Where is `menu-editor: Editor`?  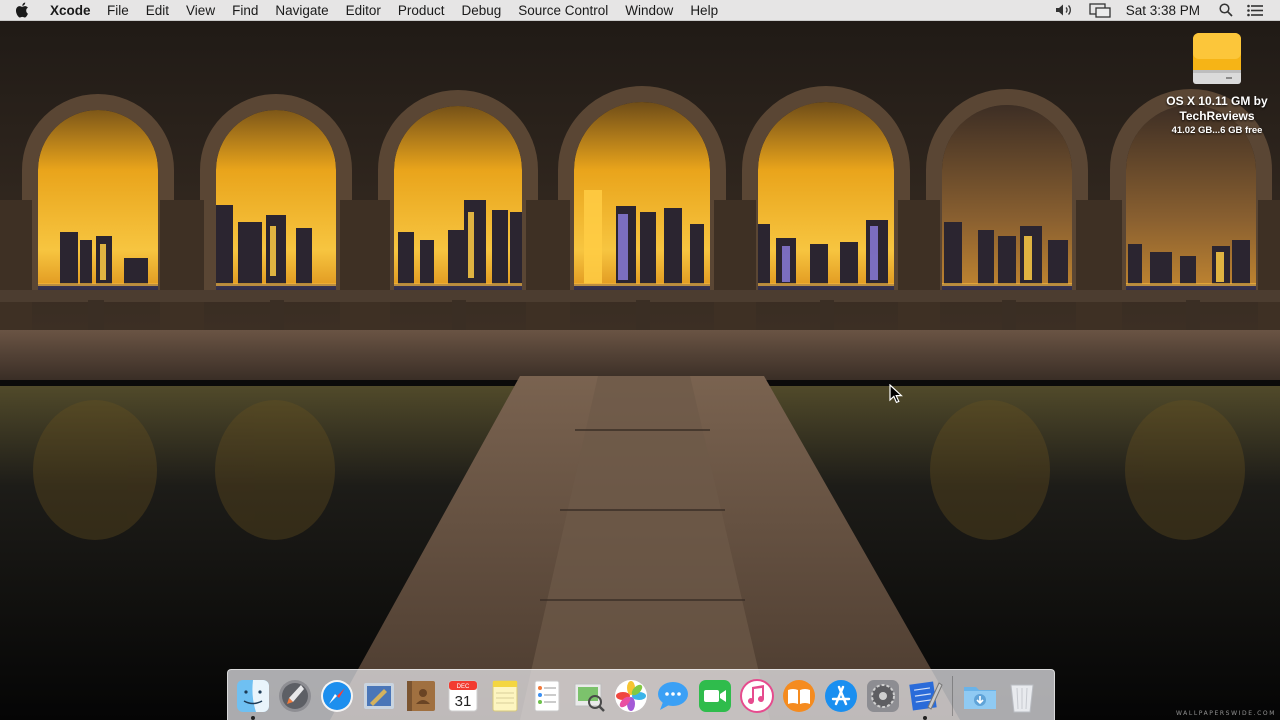
menu-editor: Editor is located at coordinates (363, 10).